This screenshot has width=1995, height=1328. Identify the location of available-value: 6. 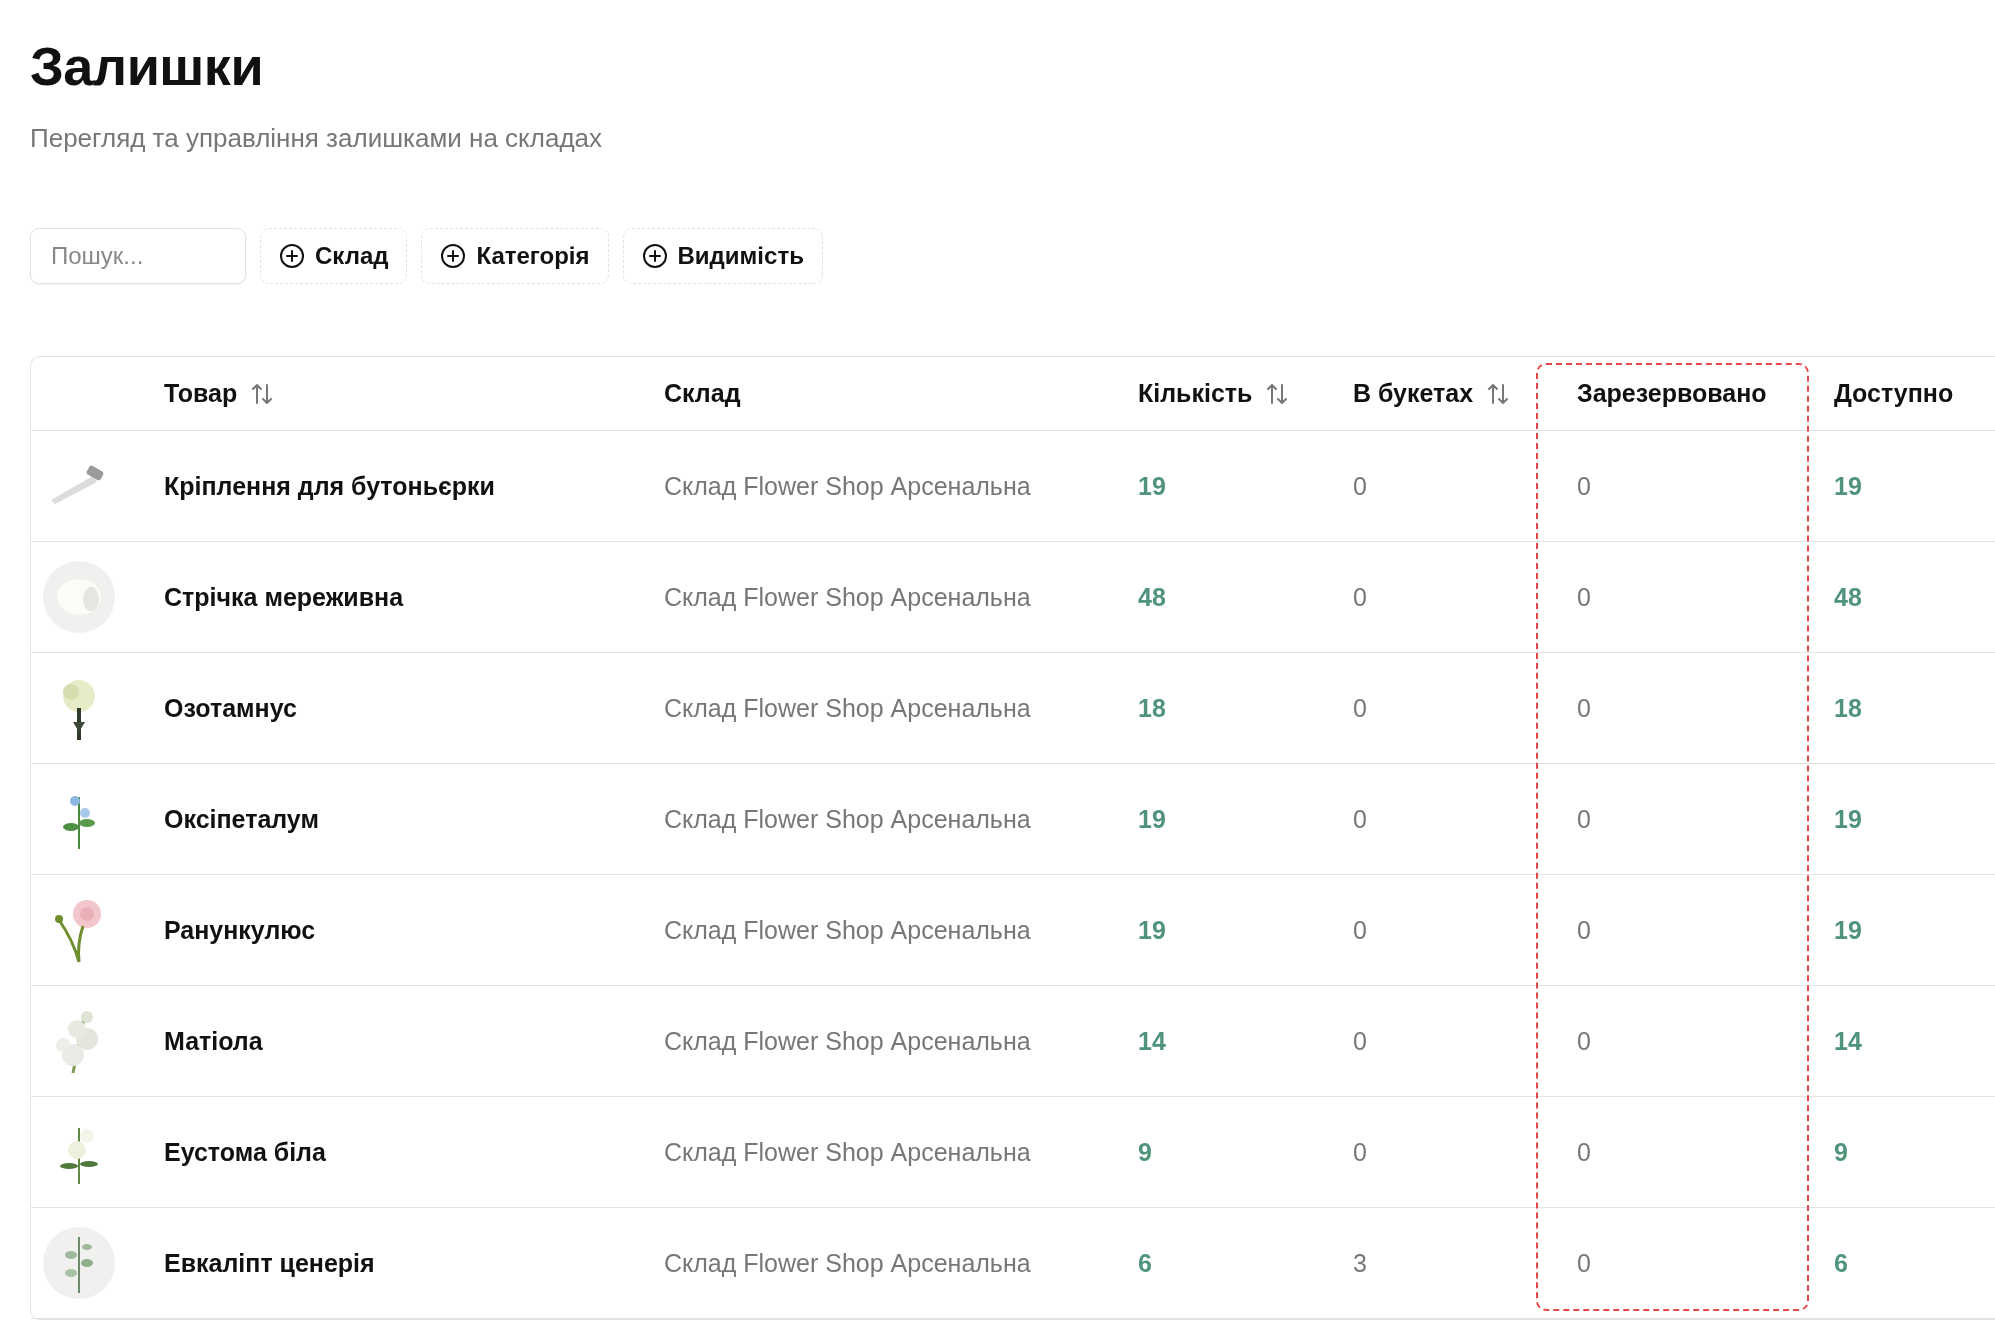
(1841, 1262).